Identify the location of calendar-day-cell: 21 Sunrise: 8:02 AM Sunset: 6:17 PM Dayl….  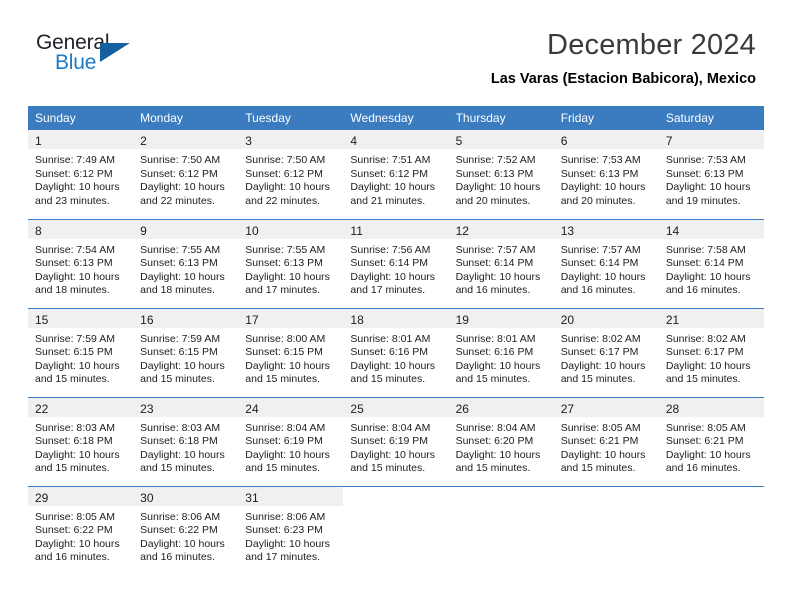
(711, 352).